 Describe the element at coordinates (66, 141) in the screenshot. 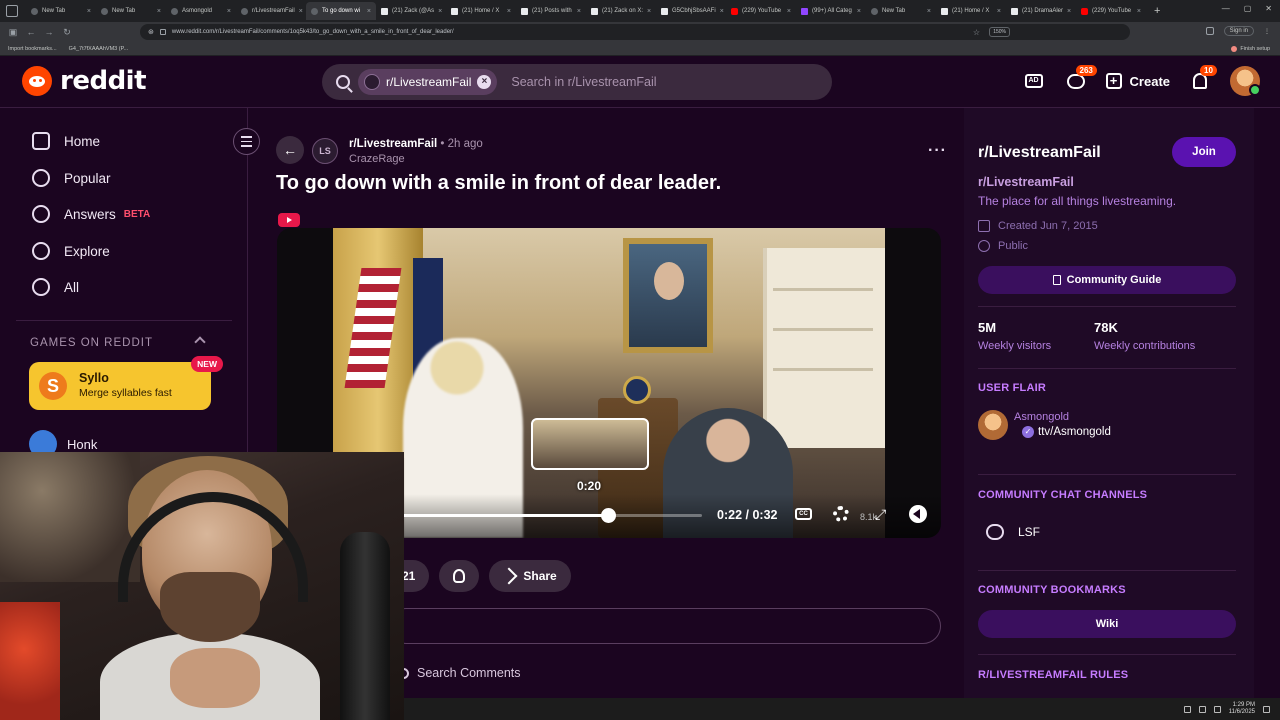

I see `nav-item-home: Home` at that location.